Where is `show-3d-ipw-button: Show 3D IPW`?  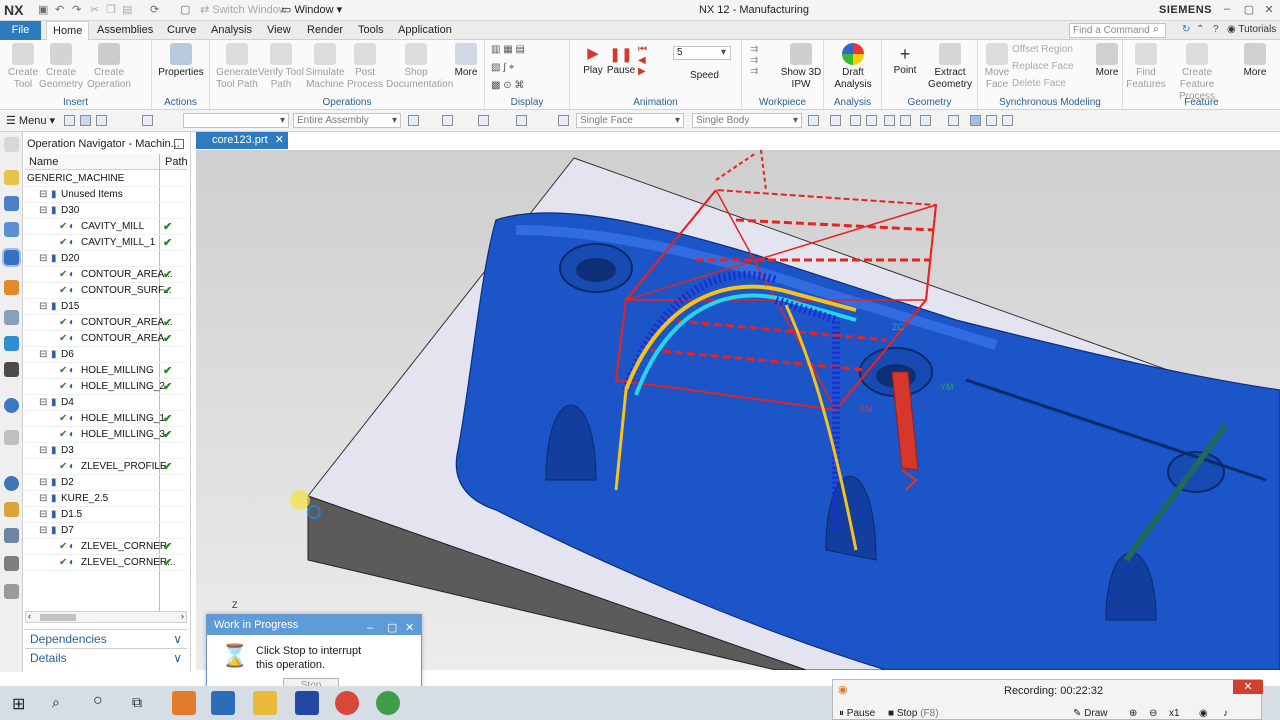
show-3d-ipw-button: Show 3D IPW is located at coordinates (801, 67).